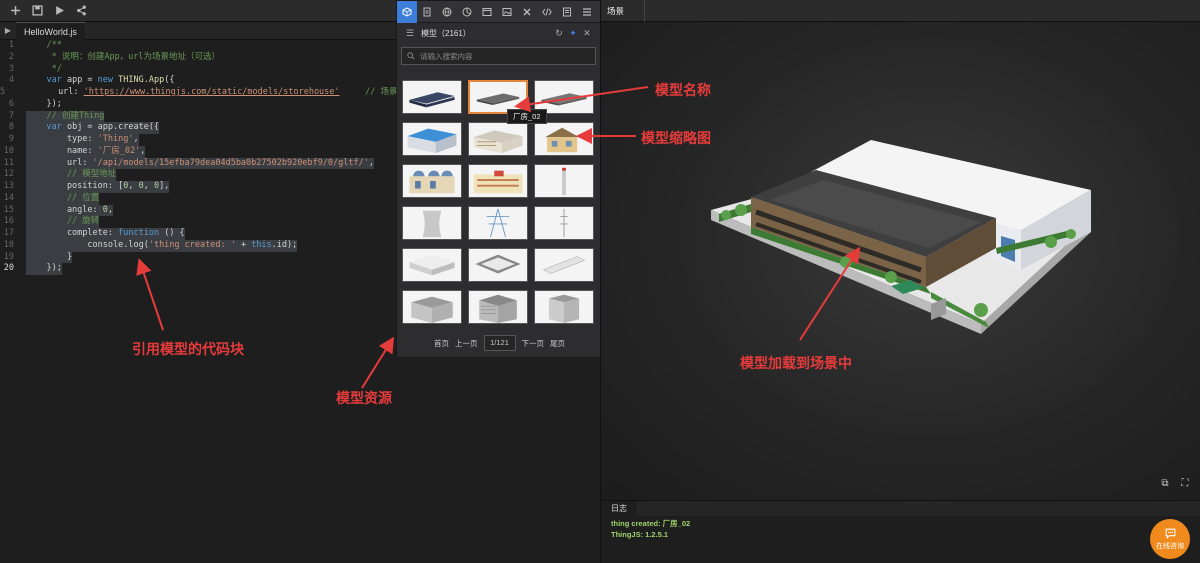 Image resolution: width=1200 pixels, height=563 pixels. What do you see at coordinates (82, 140) in the screenshot?
I see `code-text: type: 'Thing',` at bounding box center [82, 140].